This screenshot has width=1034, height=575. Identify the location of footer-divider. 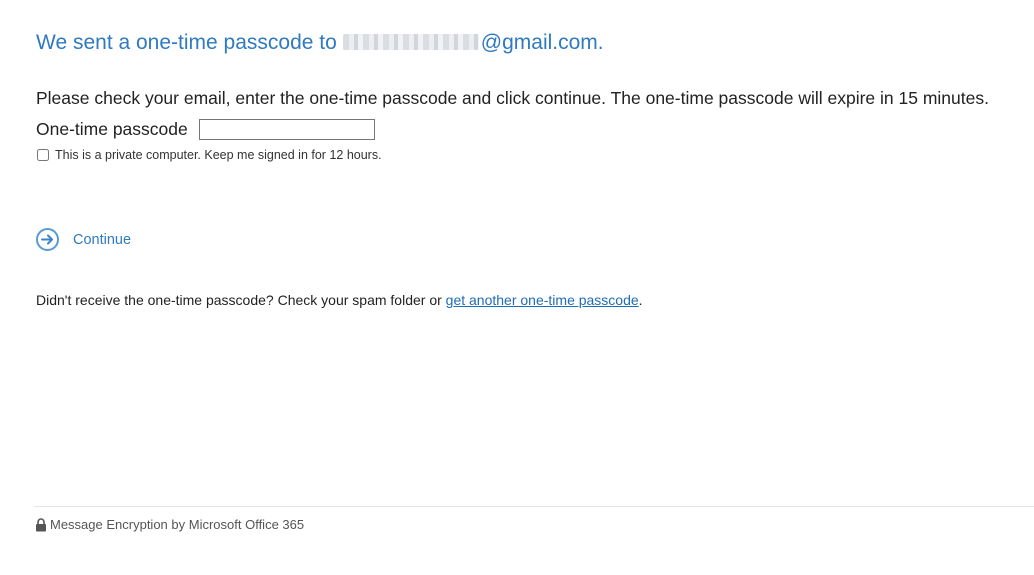
(534, 506).